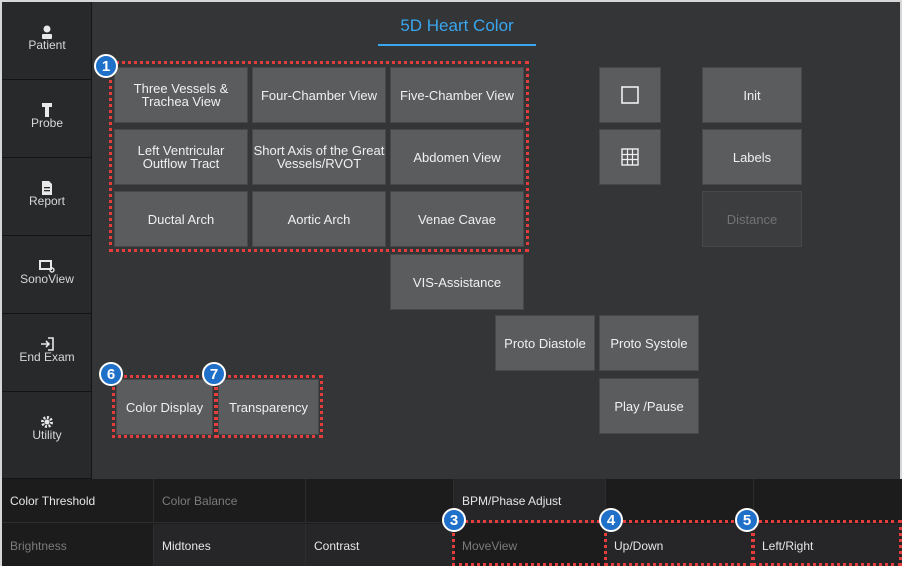 The height and width of the screenshot is (566, 902). I want to click on init-button: Init, so click(752, 95).